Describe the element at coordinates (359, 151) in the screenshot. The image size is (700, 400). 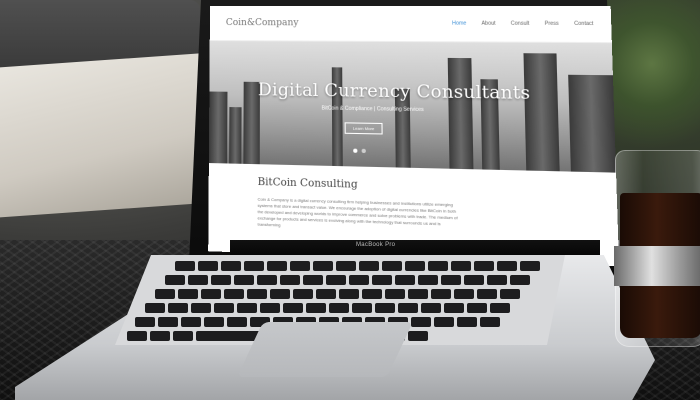
I see `carousel-dots` at that location.